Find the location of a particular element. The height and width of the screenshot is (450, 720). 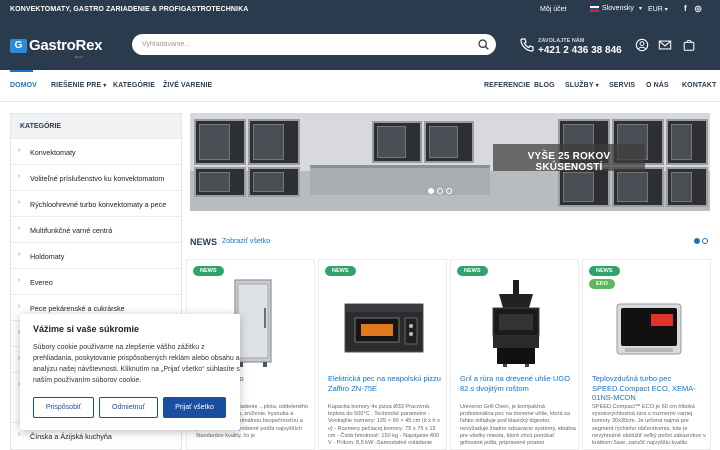

nav-riesenie-pre: RIEŠENIE PRE ▾ is located at coordinates (78, 85).